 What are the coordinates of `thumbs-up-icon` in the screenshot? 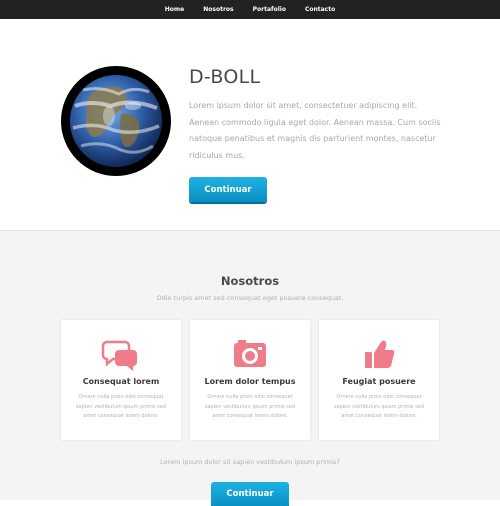 It's located at (379, 354).